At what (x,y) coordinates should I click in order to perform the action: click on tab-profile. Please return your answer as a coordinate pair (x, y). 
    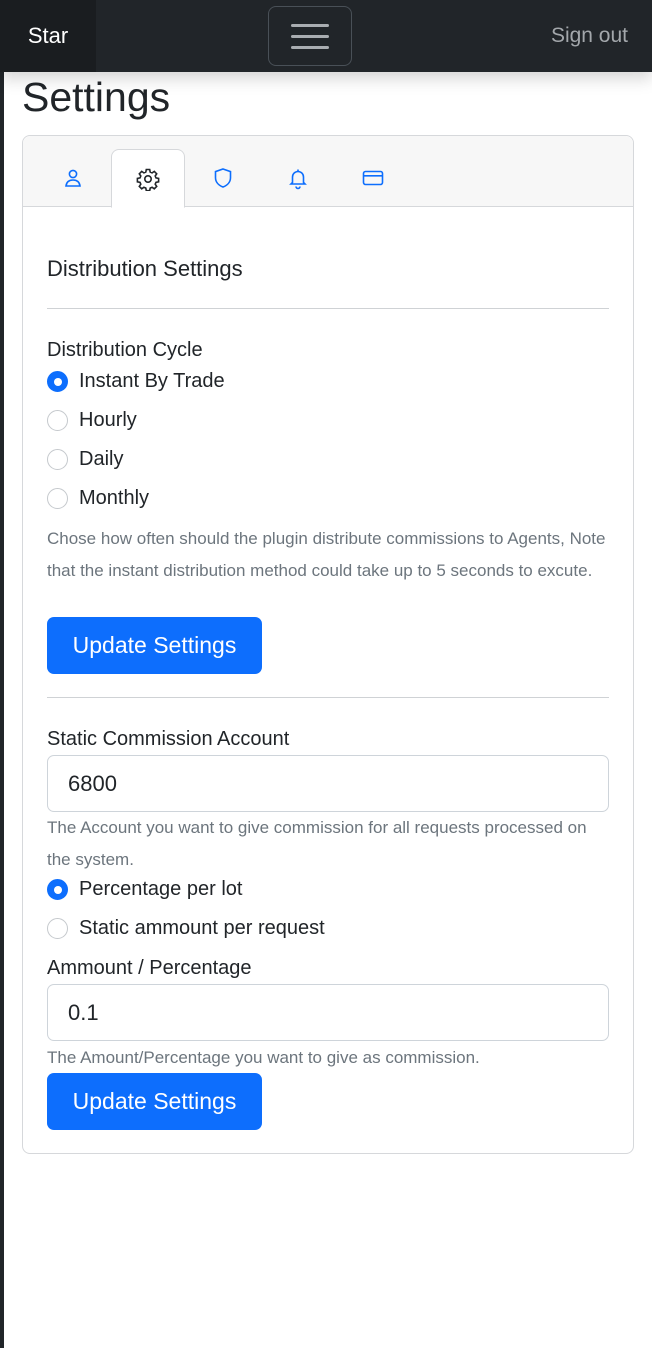
    Looking at the image, I should click on (73, 178).